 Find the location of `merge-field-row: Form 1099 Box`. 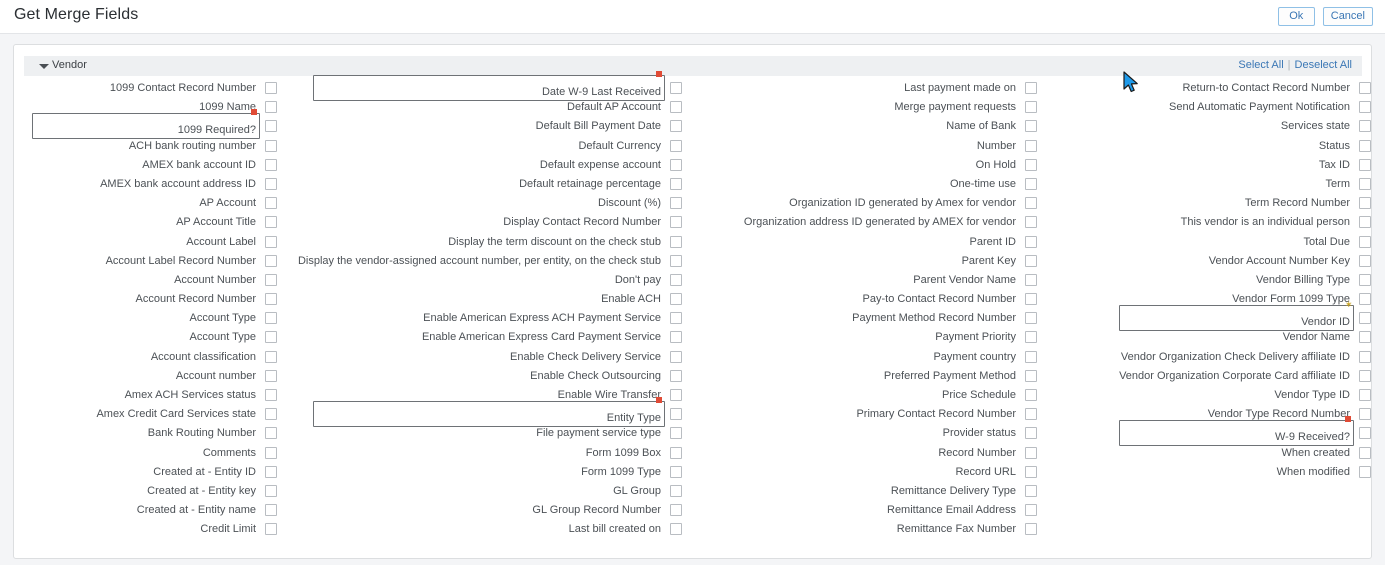

merge-field-row: Form 1099 Box is located at coordinates (481, 454).